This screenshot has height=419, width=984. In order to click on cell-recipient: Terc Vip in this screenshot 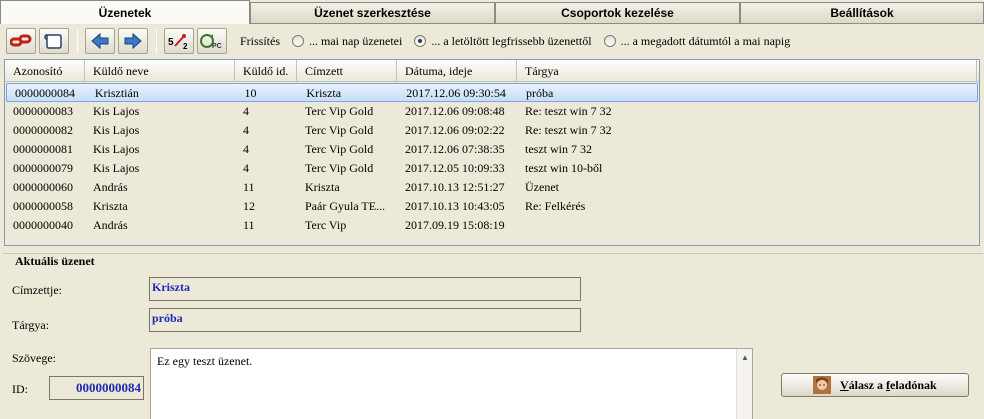, I will do `click(326, 225)`.